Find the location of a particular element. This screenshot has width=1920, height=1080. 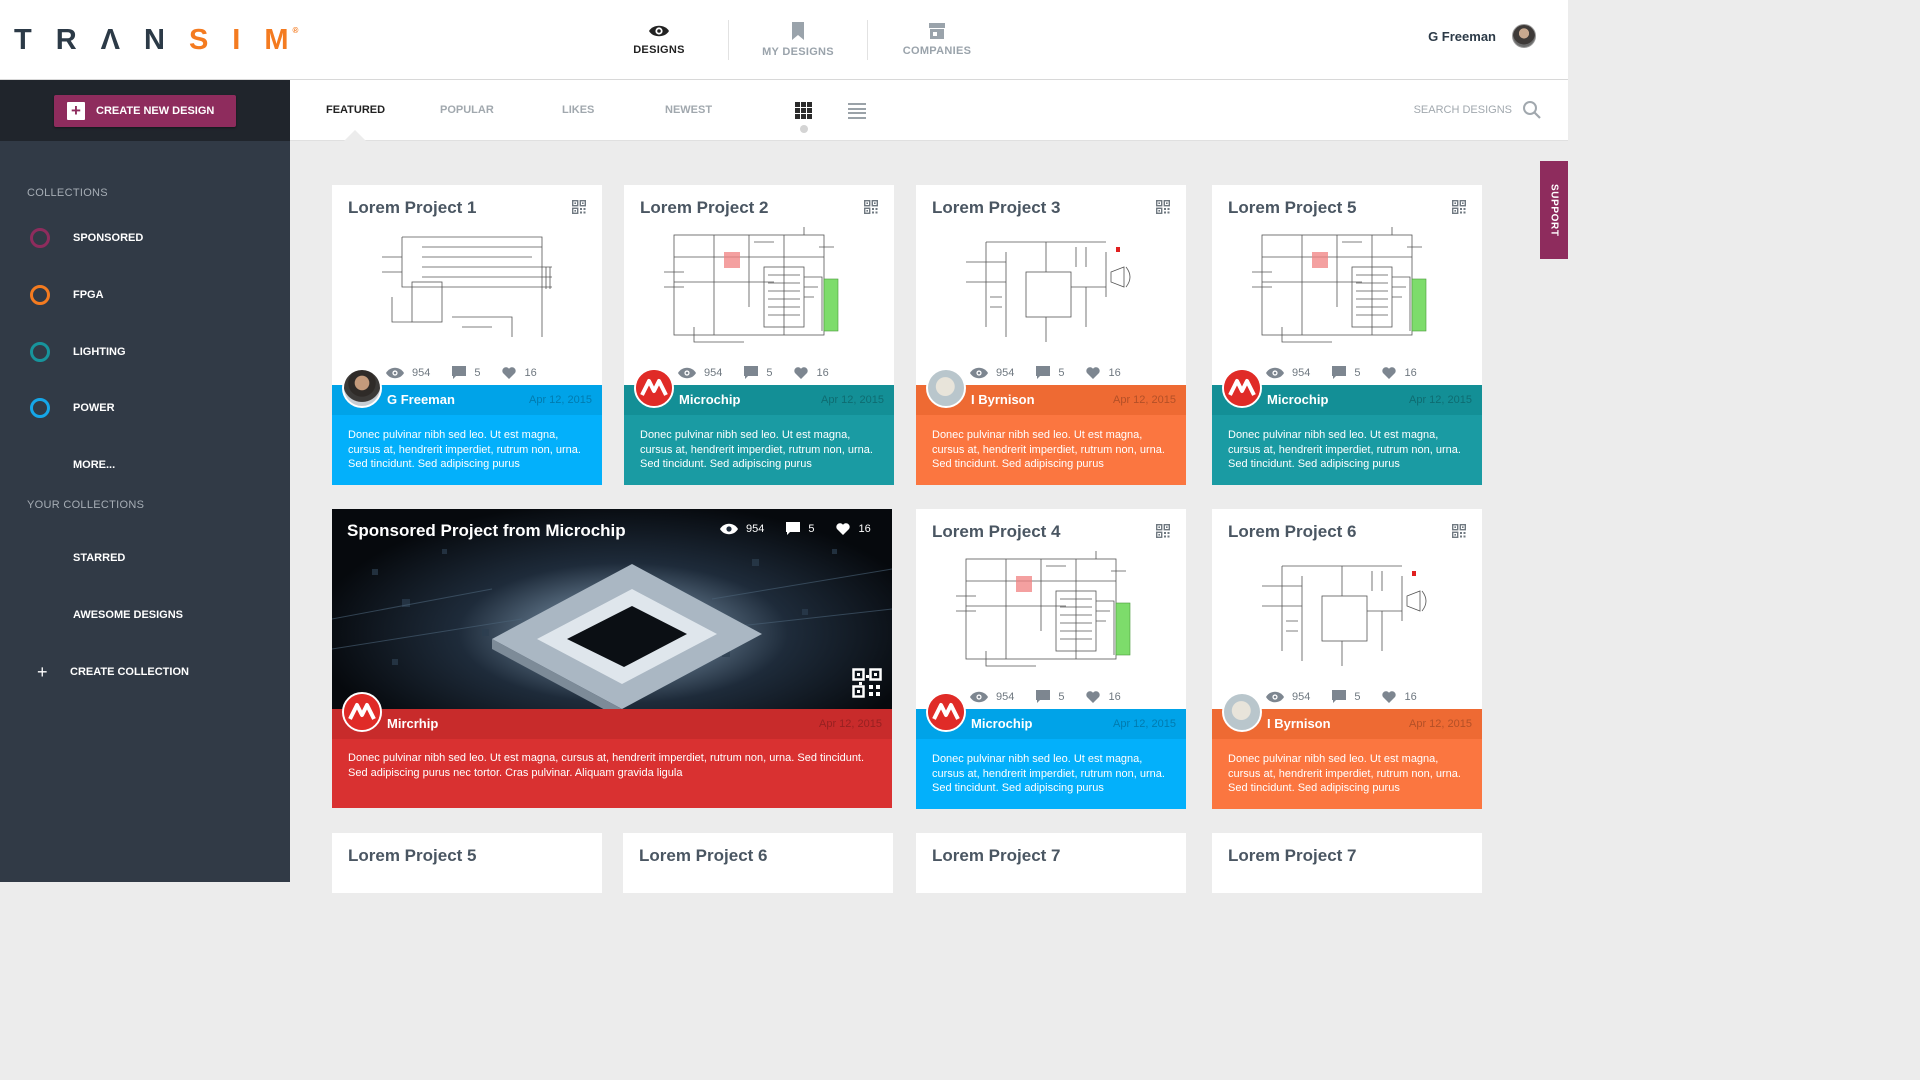

sponsored-stats: 954 5 16 is located at coordinates (806, 528).